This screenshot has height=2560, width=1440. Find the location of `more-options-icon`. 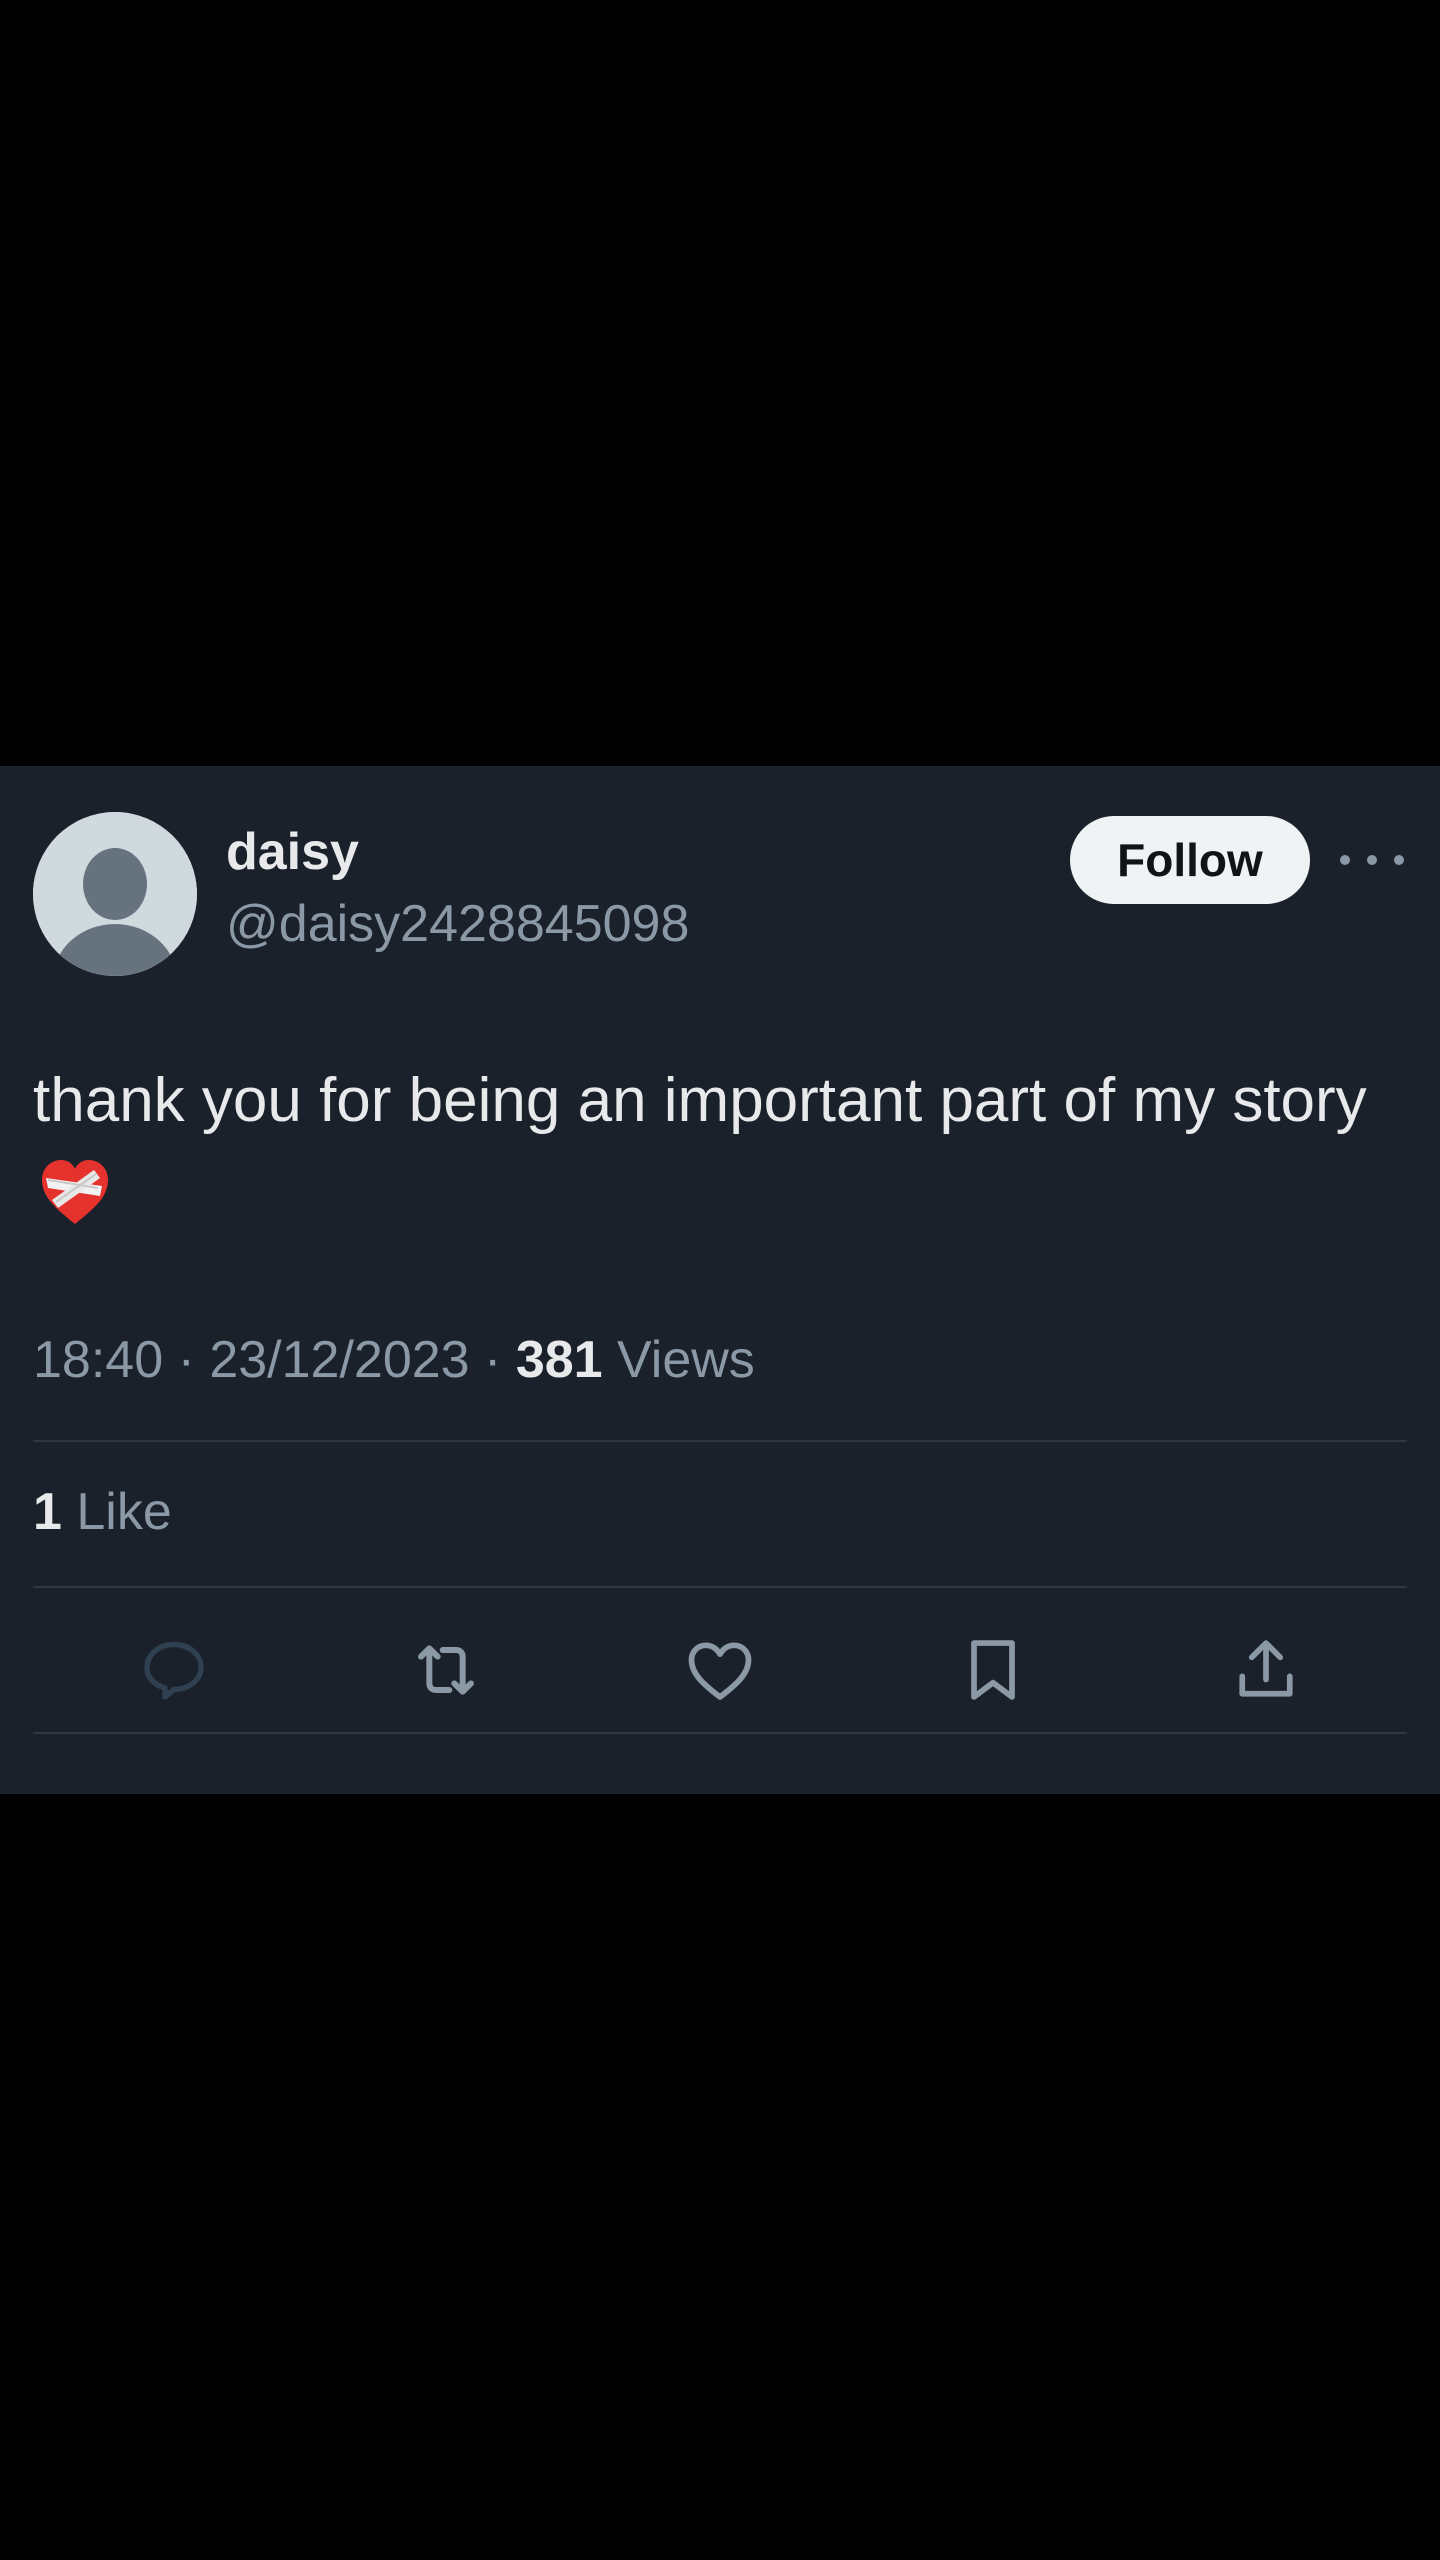

more-options-icon is located at coordinates (1372, 860).